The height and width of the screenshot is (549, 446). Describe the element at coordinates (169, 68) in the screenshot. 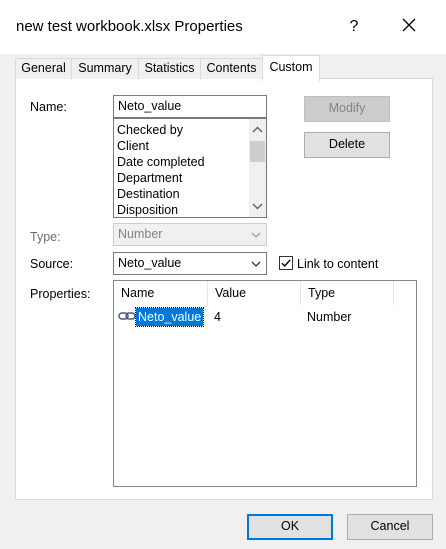

I see `tab-statistics: Statistics` at that location.